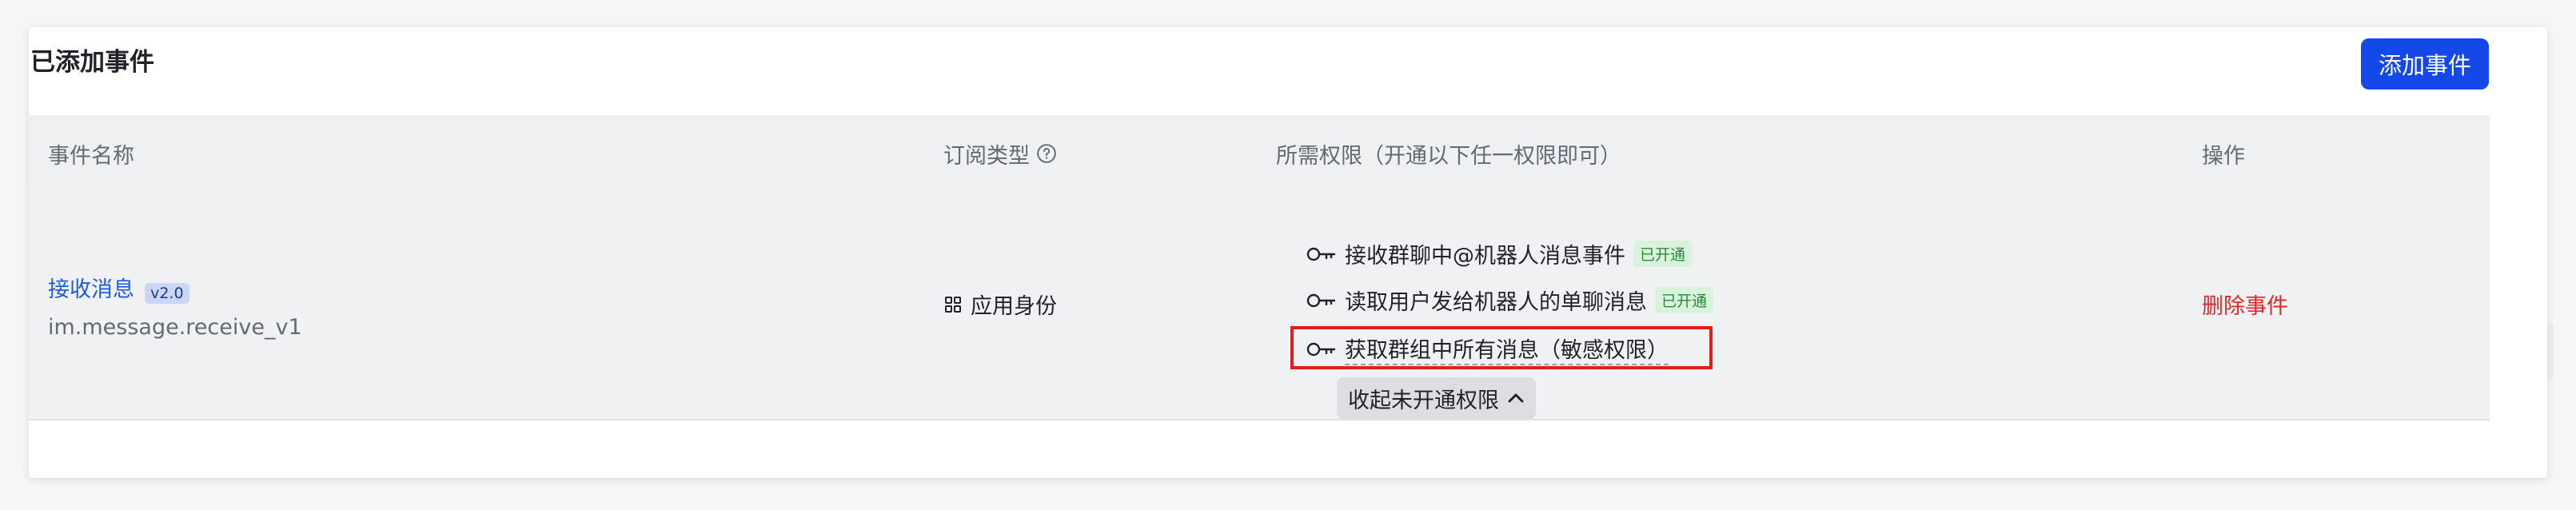  I want to click on permission-item: 接收群聊中@机器人消息事件 已开通, so click(1499, 253).